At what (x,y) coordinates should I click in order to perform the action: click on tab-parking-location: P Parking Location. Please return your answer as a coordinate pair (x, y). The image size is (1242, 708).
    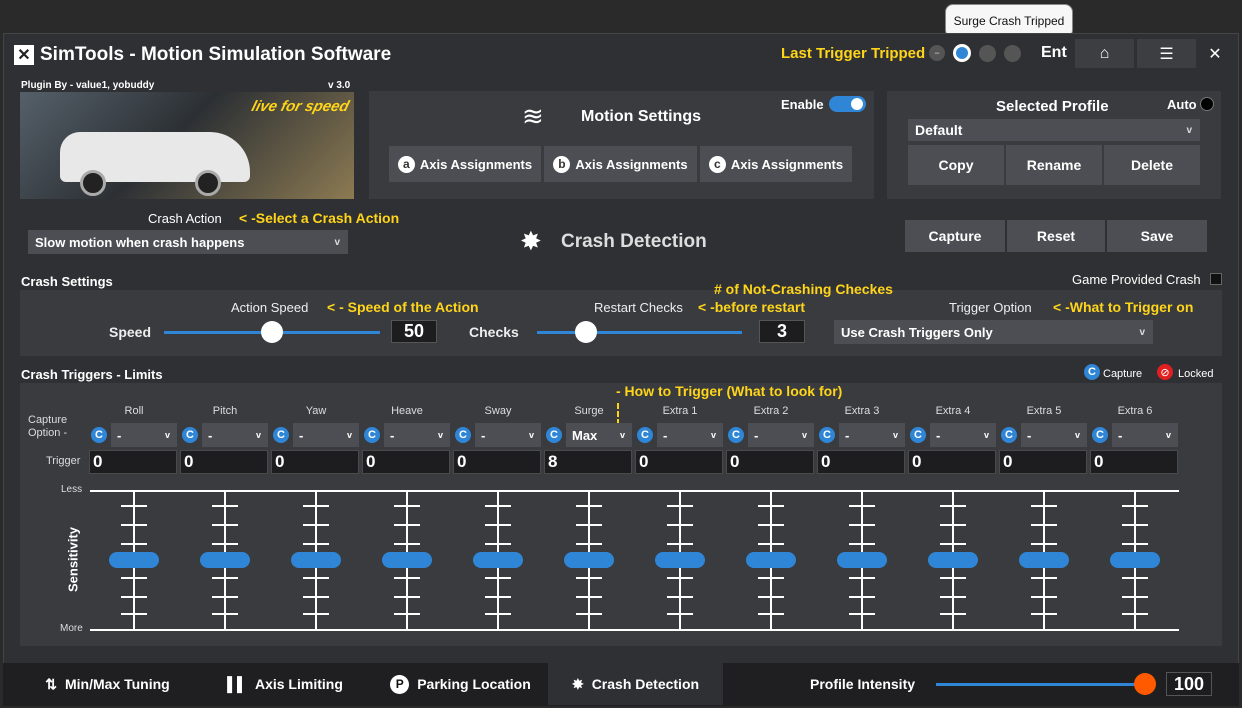
    Looking at the image, I should click on (460, 684).